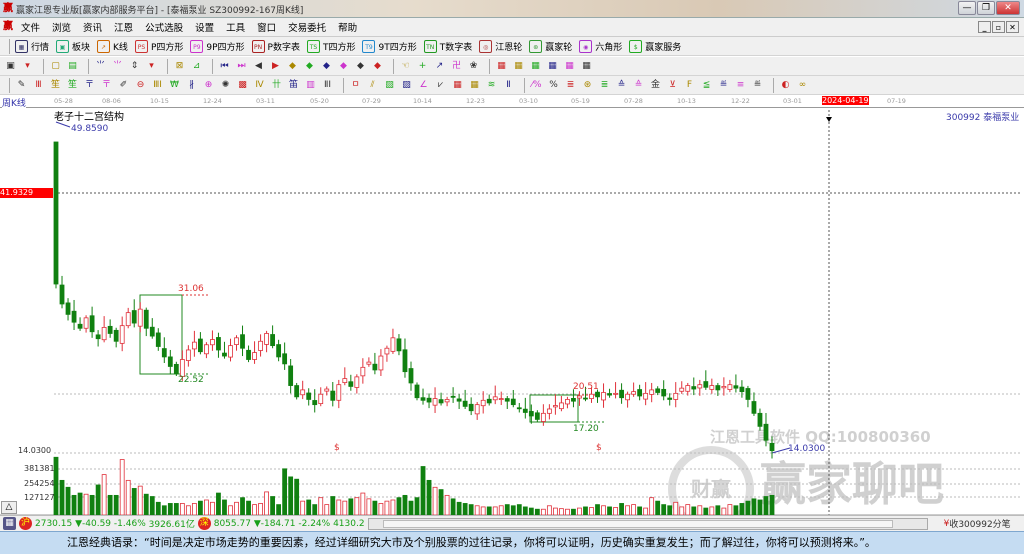  Describe the element at coordinates (224, 66) in the screenshot. I see `tool-icon: ⏮` at that location.